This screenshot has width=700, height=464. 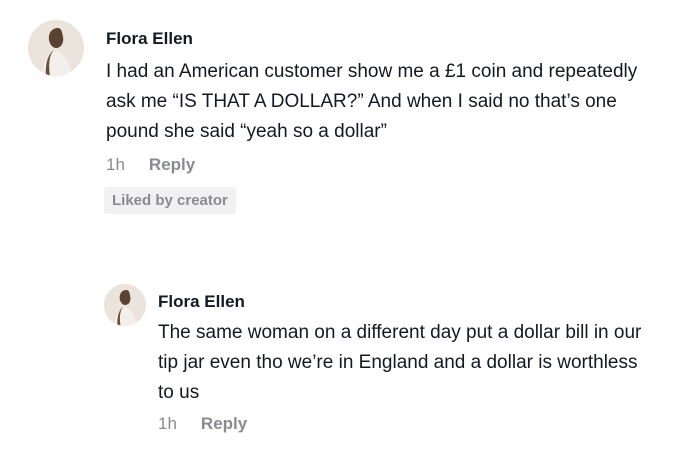 I want to click on liked-by-creator-badge: Liked by creator, so click(x=170, y=200).